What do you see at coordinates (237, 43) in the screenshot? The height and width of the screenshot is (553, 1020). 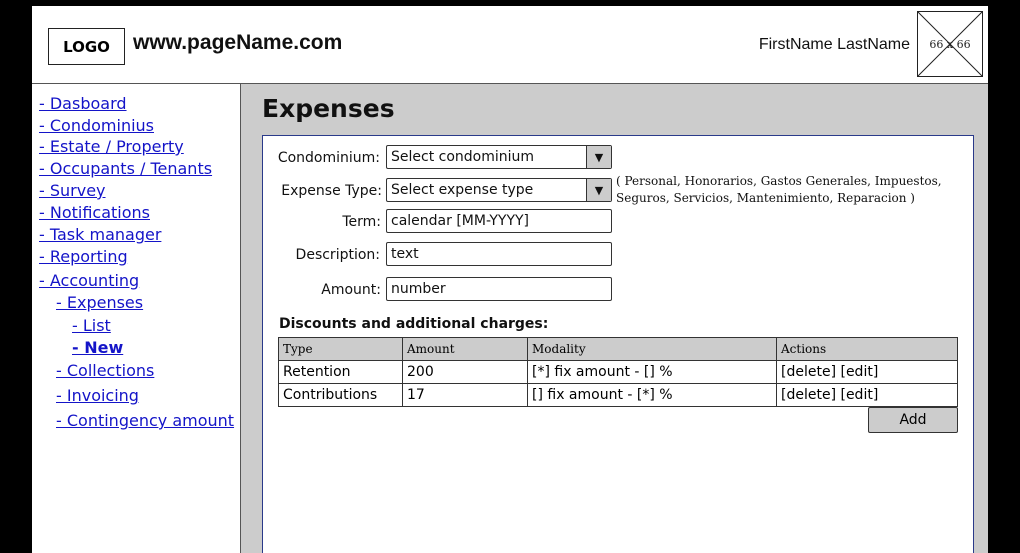 I see `site-name: www.pageName.com` at bounding box center [237, 43].